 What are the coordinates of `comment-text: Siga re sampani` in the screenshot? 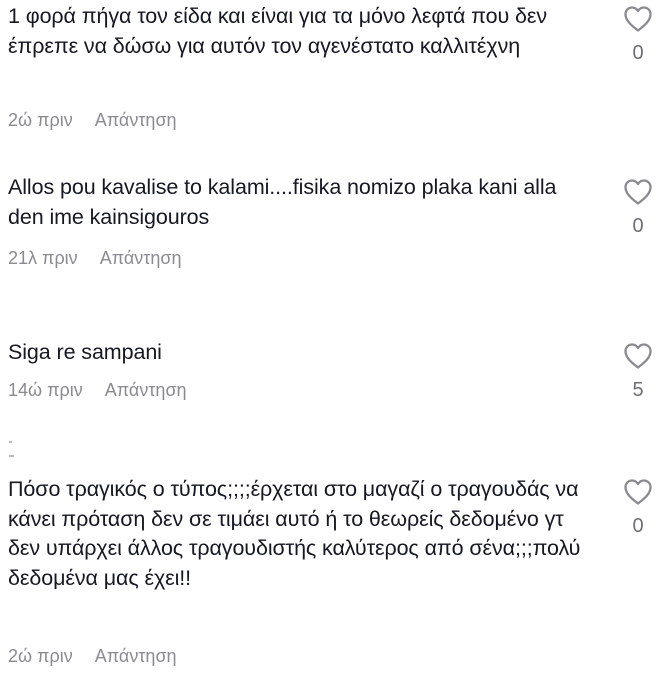 It's located at (85, 352).